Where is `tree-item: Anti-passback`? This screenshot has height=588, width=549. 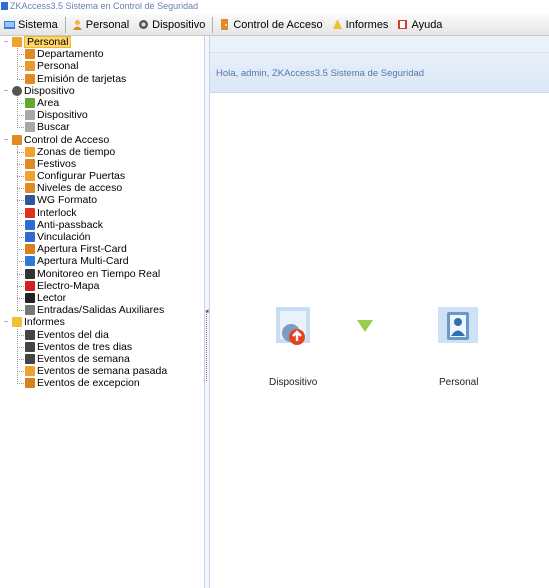 tree-item: Anti-passback is located at coordinates (102, 225).